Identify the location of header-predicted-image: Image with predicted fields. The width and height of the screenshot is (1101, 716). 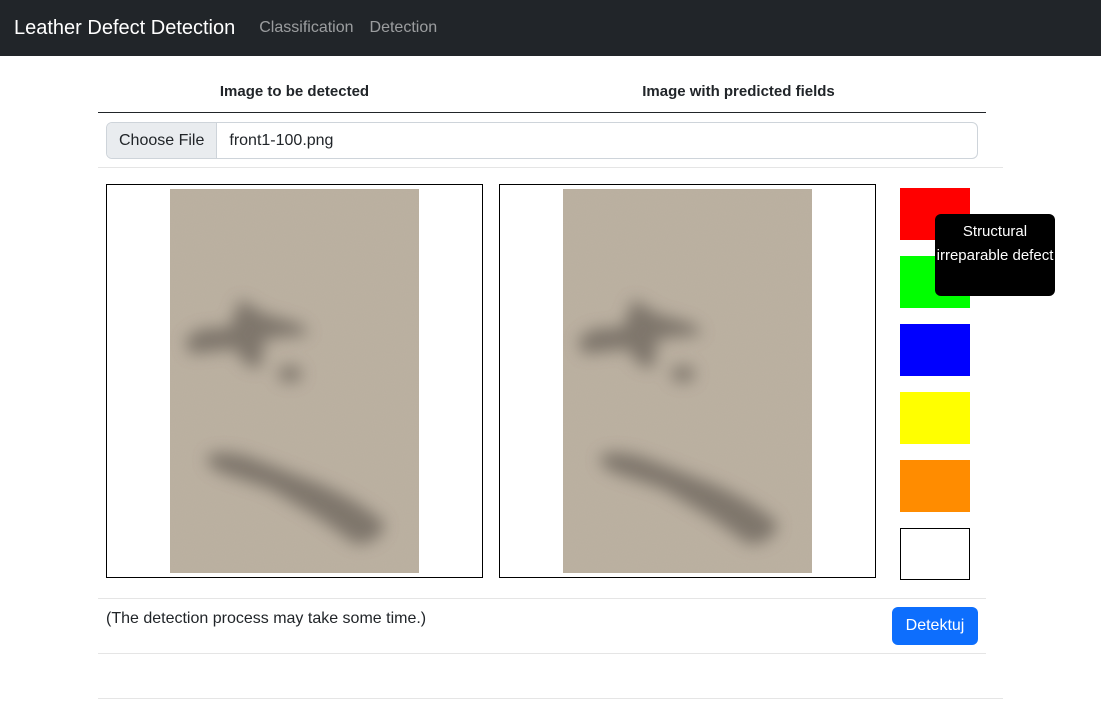
(738, 91).